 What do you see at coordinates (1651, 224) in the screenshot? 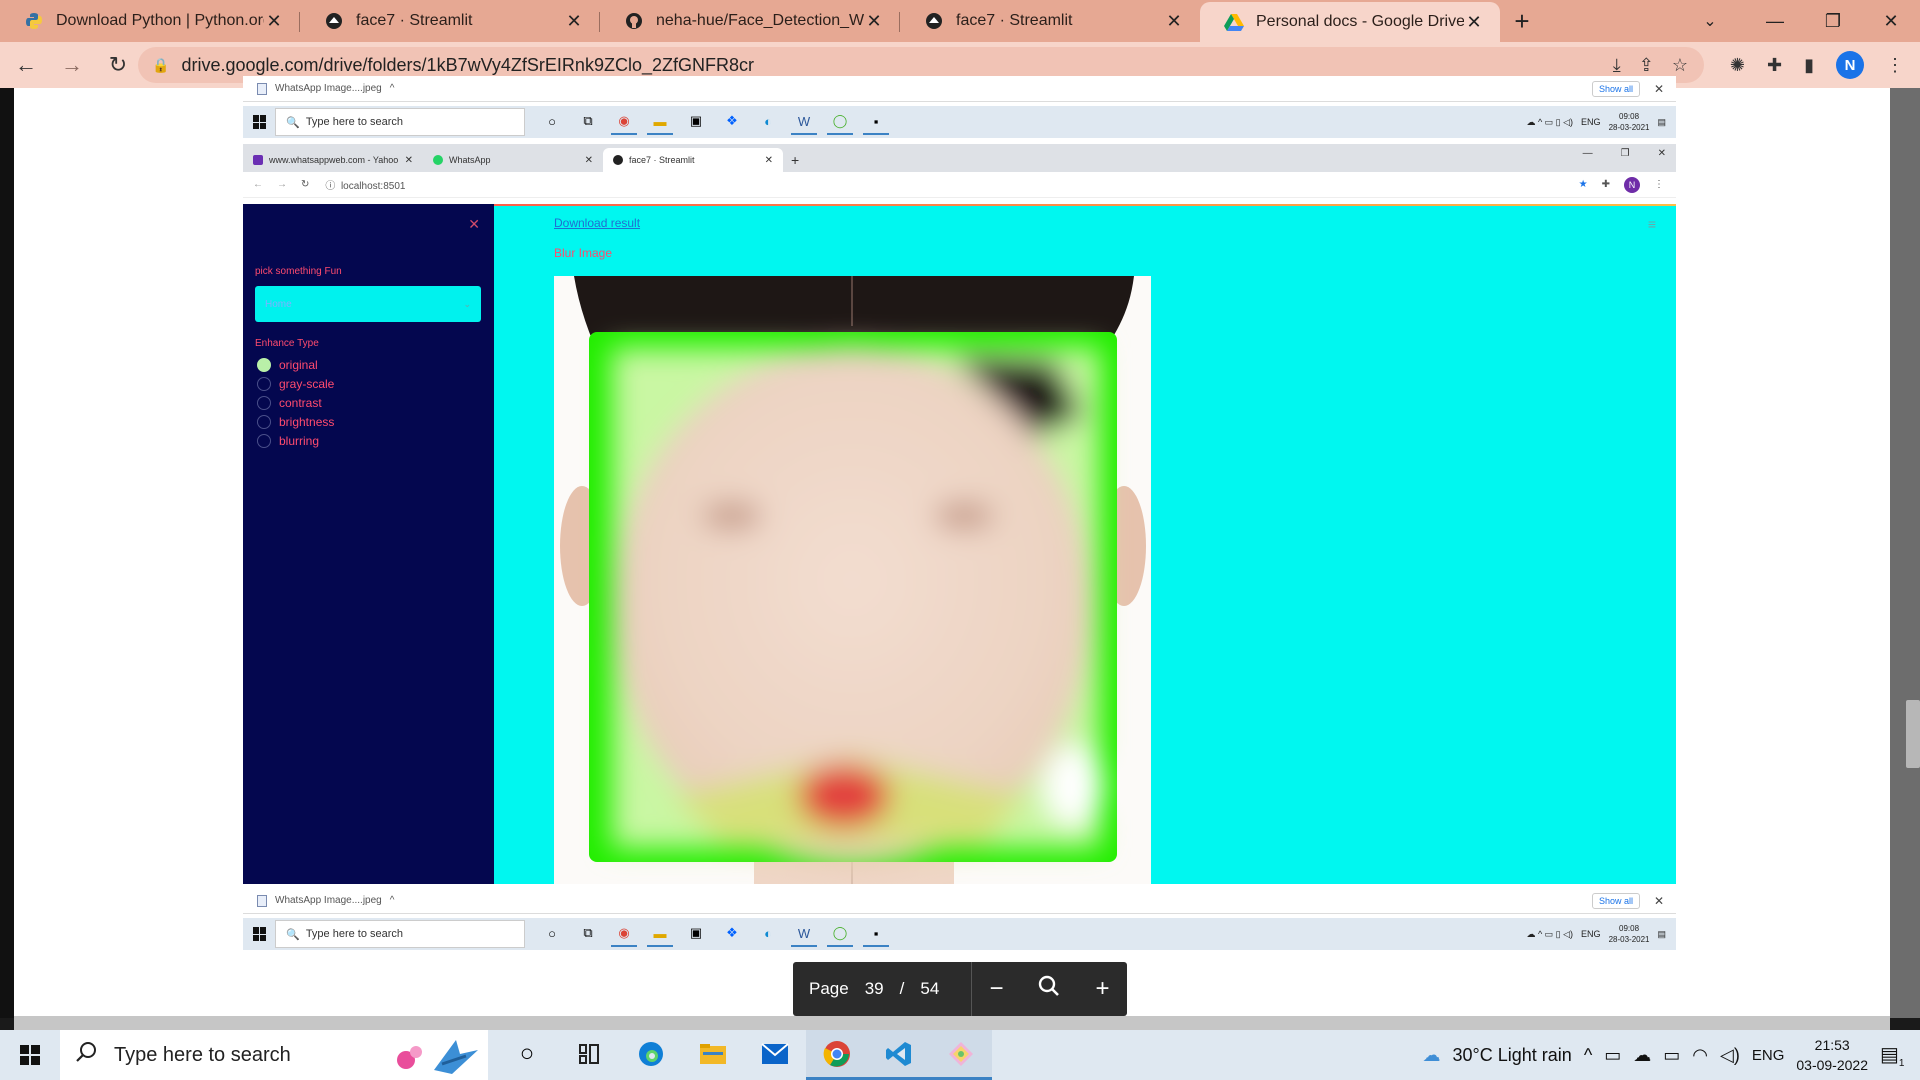
I see `hamburger-menu-icon: ≡` at bounding box center [1651, 224].